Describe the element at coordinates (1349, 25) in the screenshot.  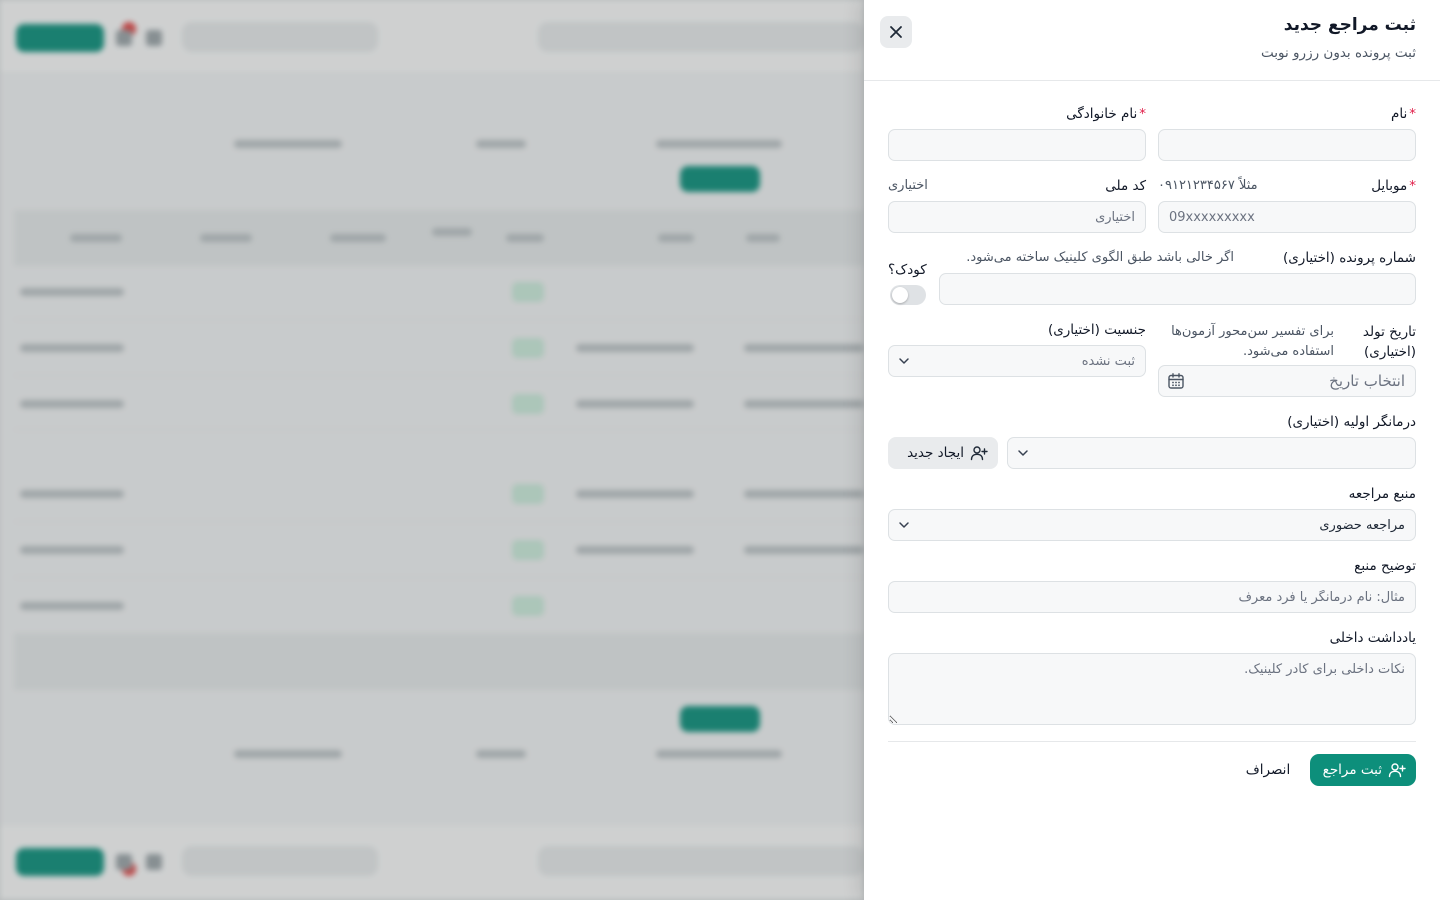
I see `drawer-title: ثبت مراجع جدید` at that location.